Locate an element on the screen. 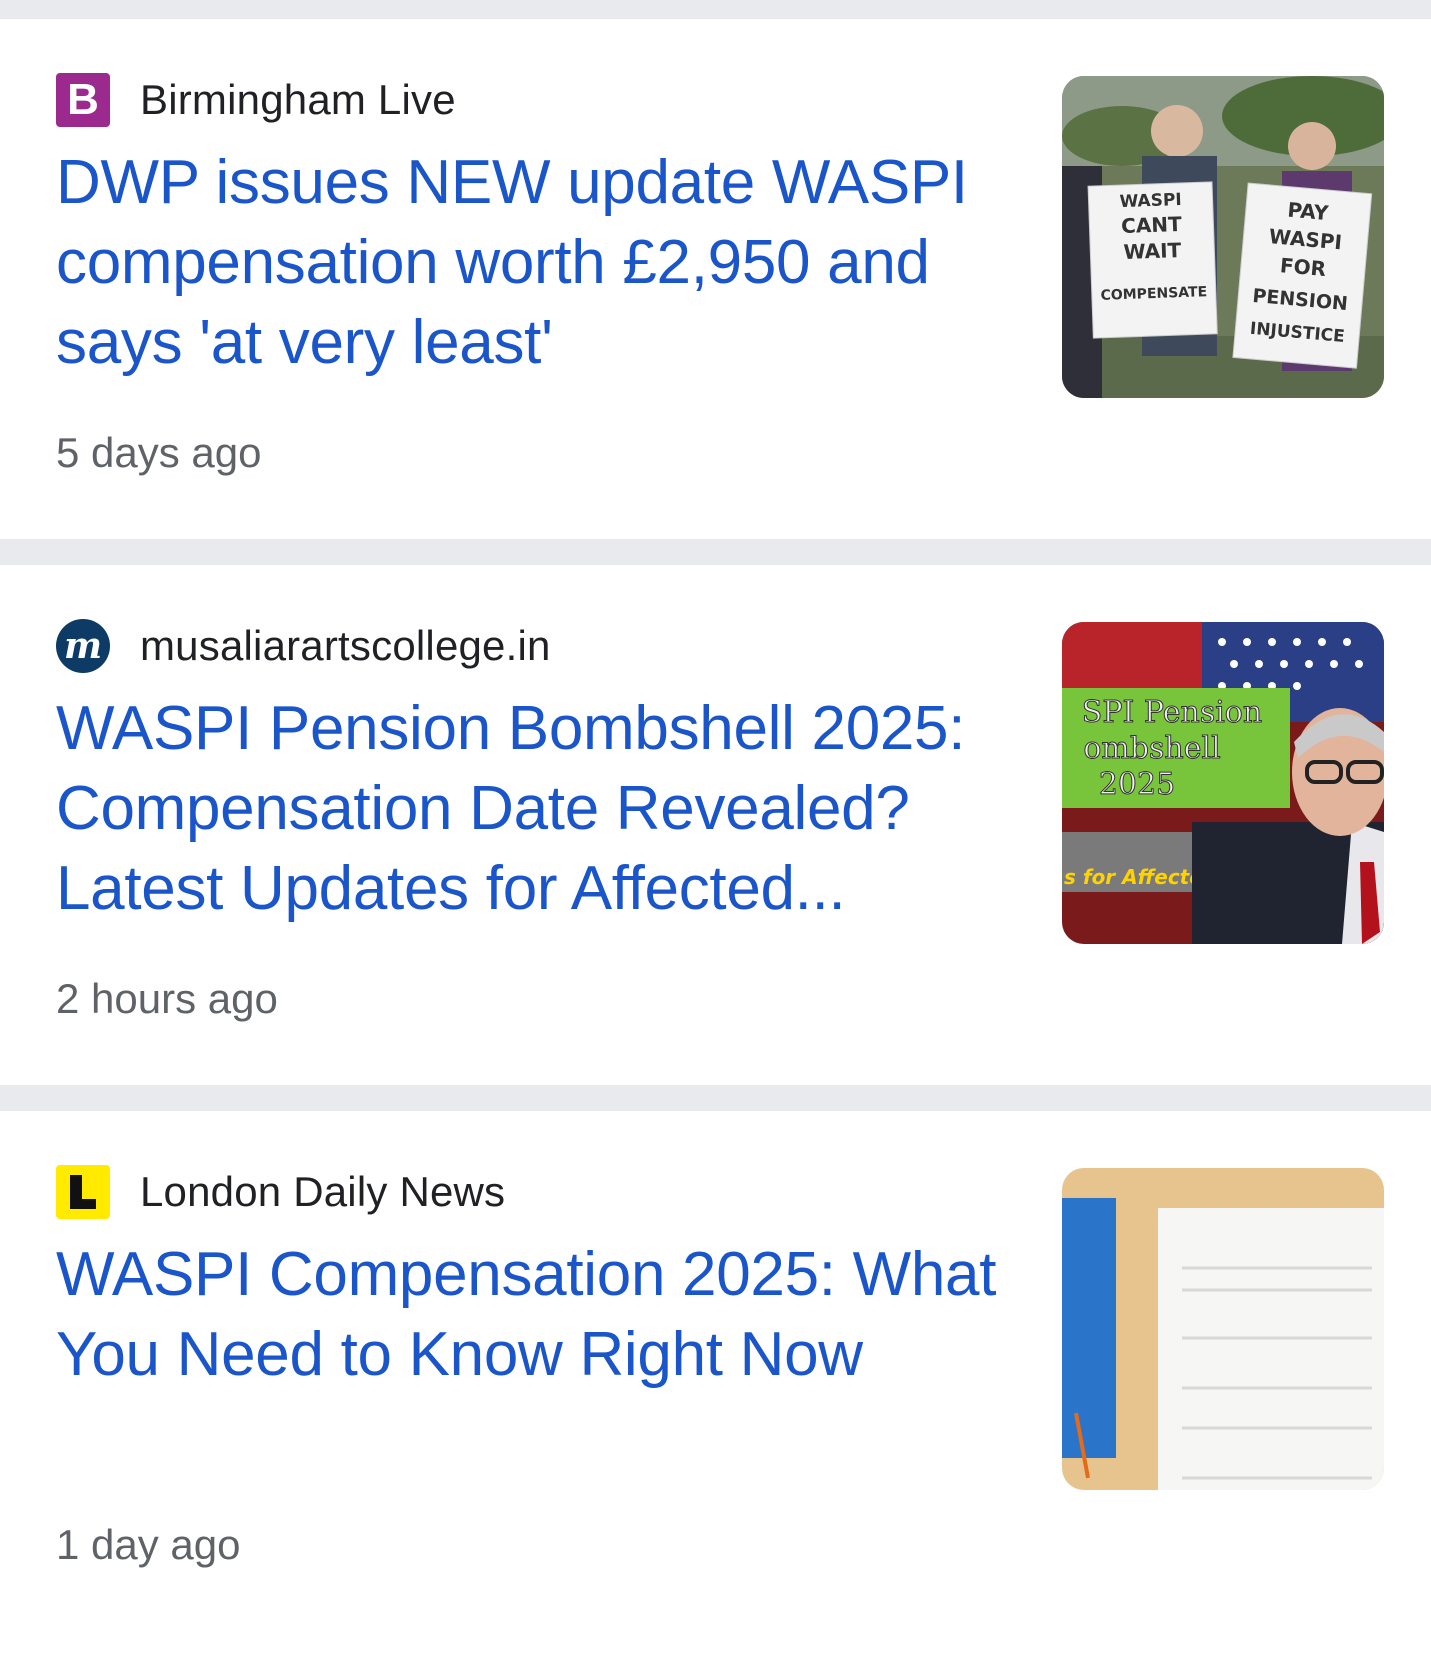  source-row: m musaliarartscollege.in is located at coordinates (303, 646).